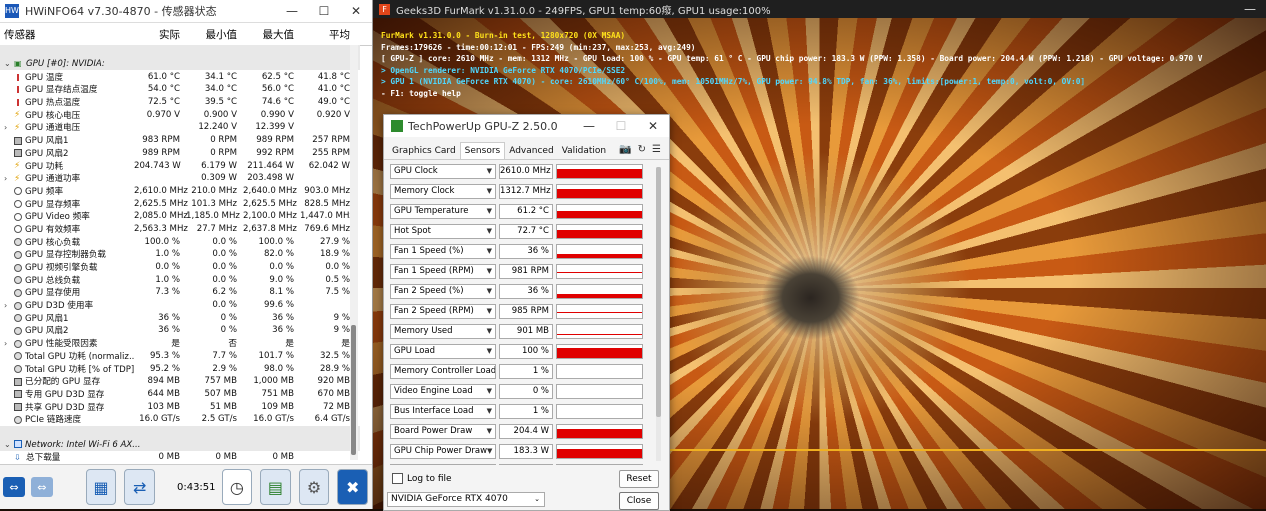 Image resolution: width=1266 pixels, height=511 pixels. Describe the element at coordinates (531, 151) in the screenshot. I see `tab-advanced: Advanced` at that location.